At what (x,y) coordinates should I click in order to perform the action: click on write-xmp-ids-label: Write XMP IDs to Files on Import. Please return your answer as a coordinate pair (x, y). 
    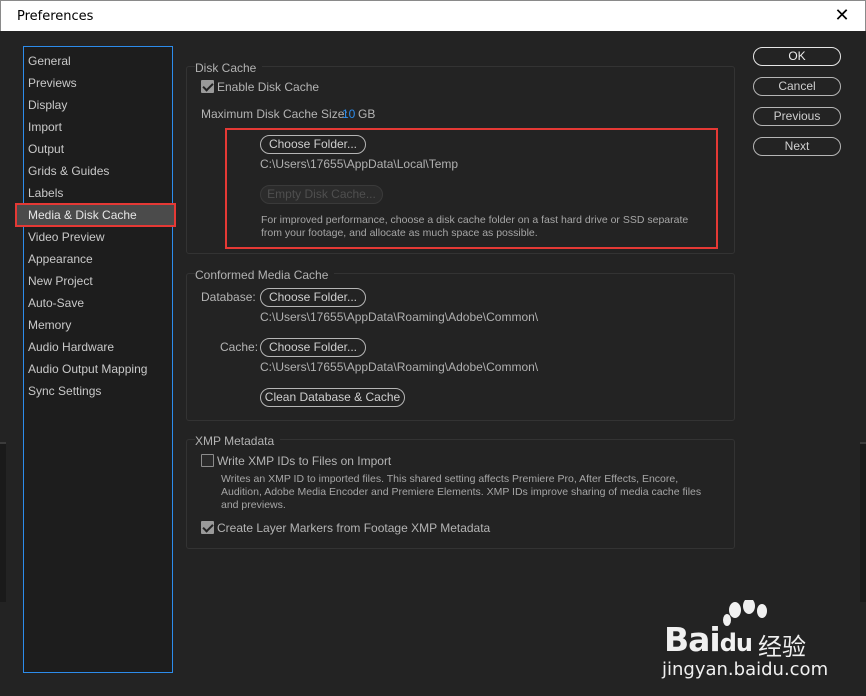
    Looking at the image, I should click on (304, 461).